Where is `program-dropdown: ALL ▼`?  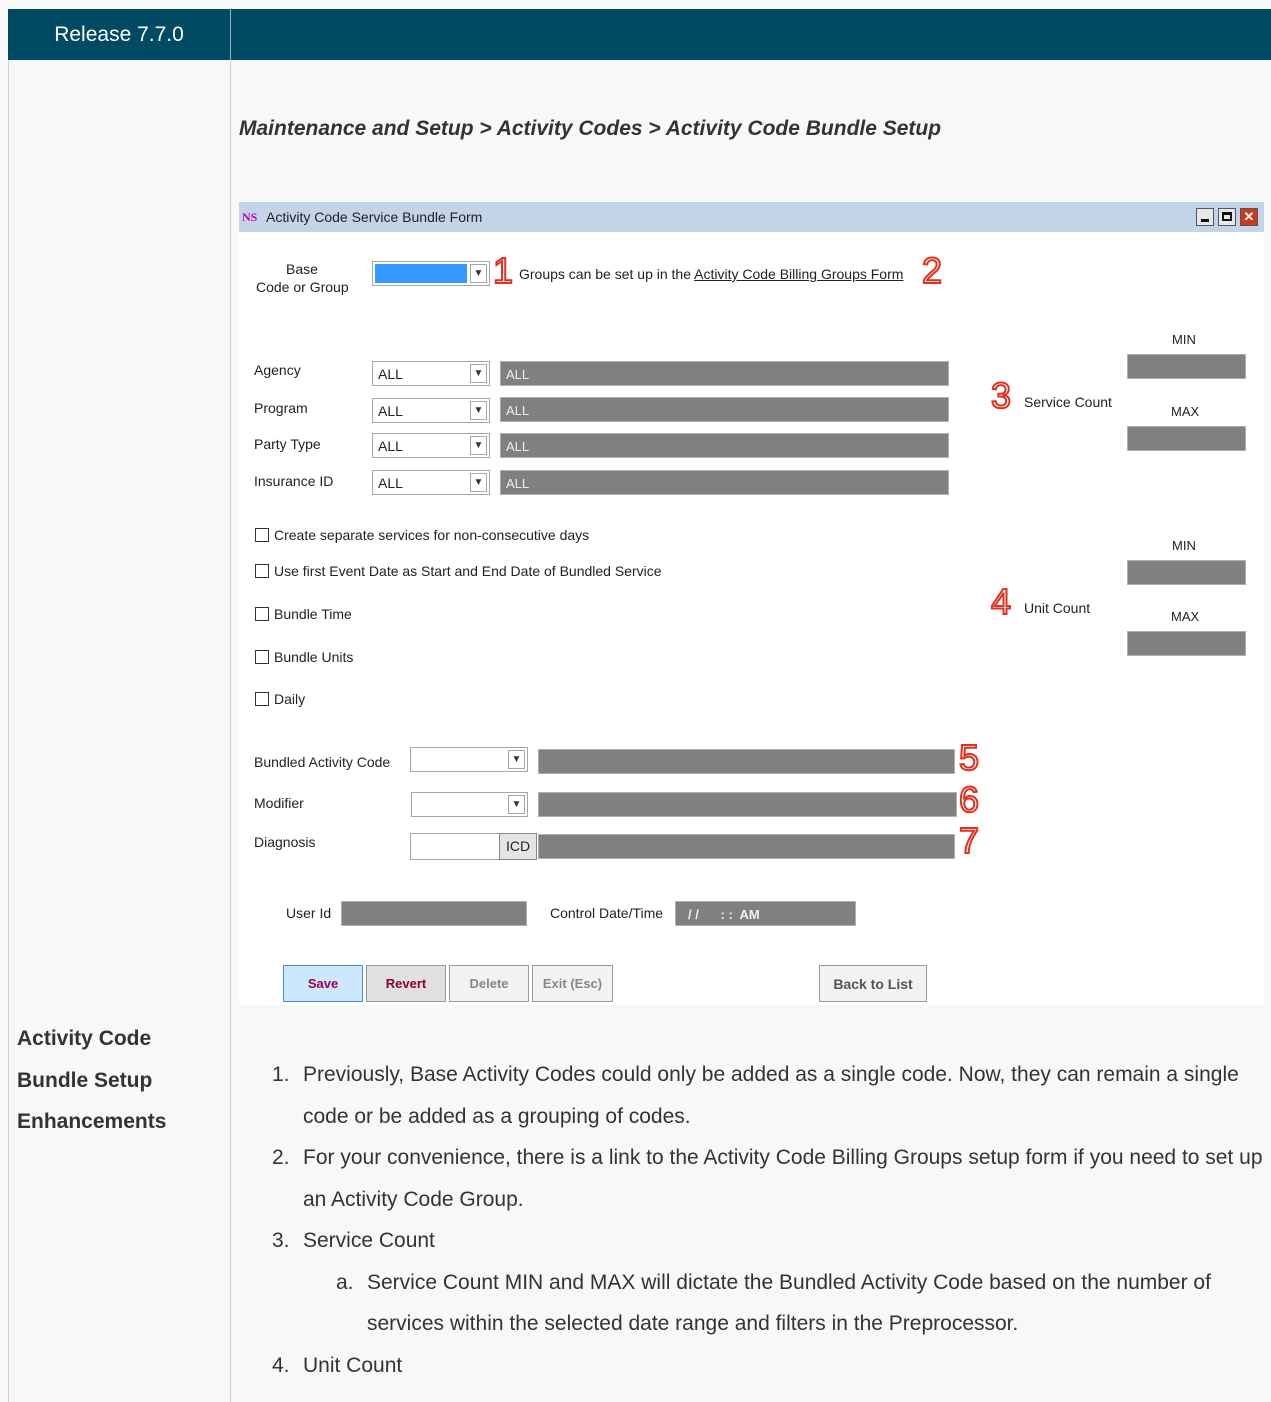
program-dropdown: ALL ▼ is located at coordinates (431, 410).